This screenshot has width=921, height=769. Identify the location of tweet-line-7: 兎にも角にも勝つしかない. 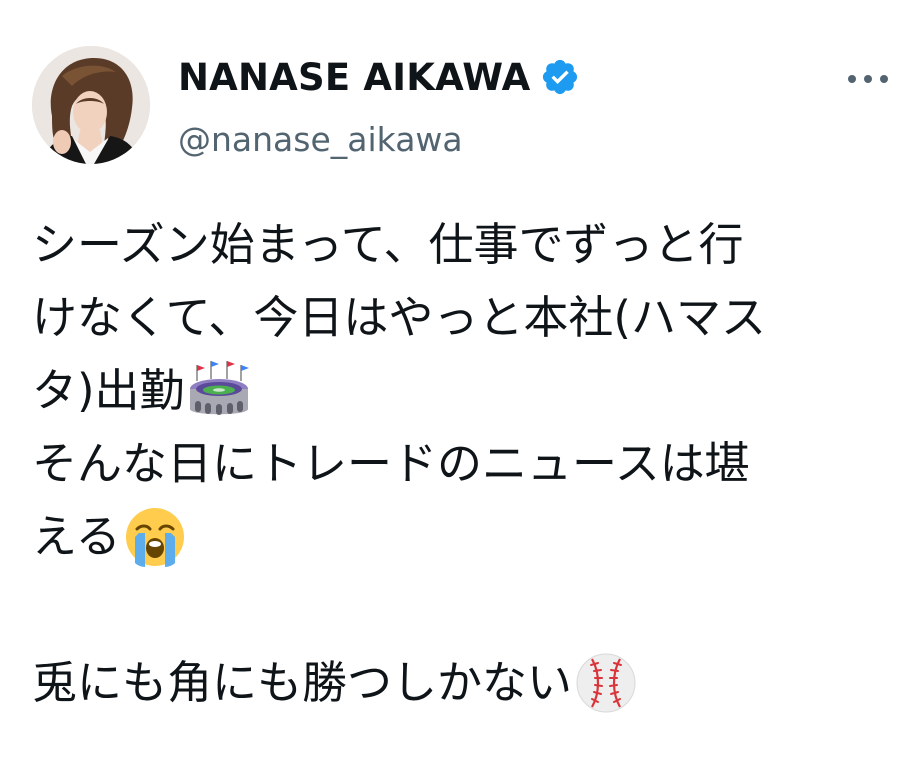
(457, 682).